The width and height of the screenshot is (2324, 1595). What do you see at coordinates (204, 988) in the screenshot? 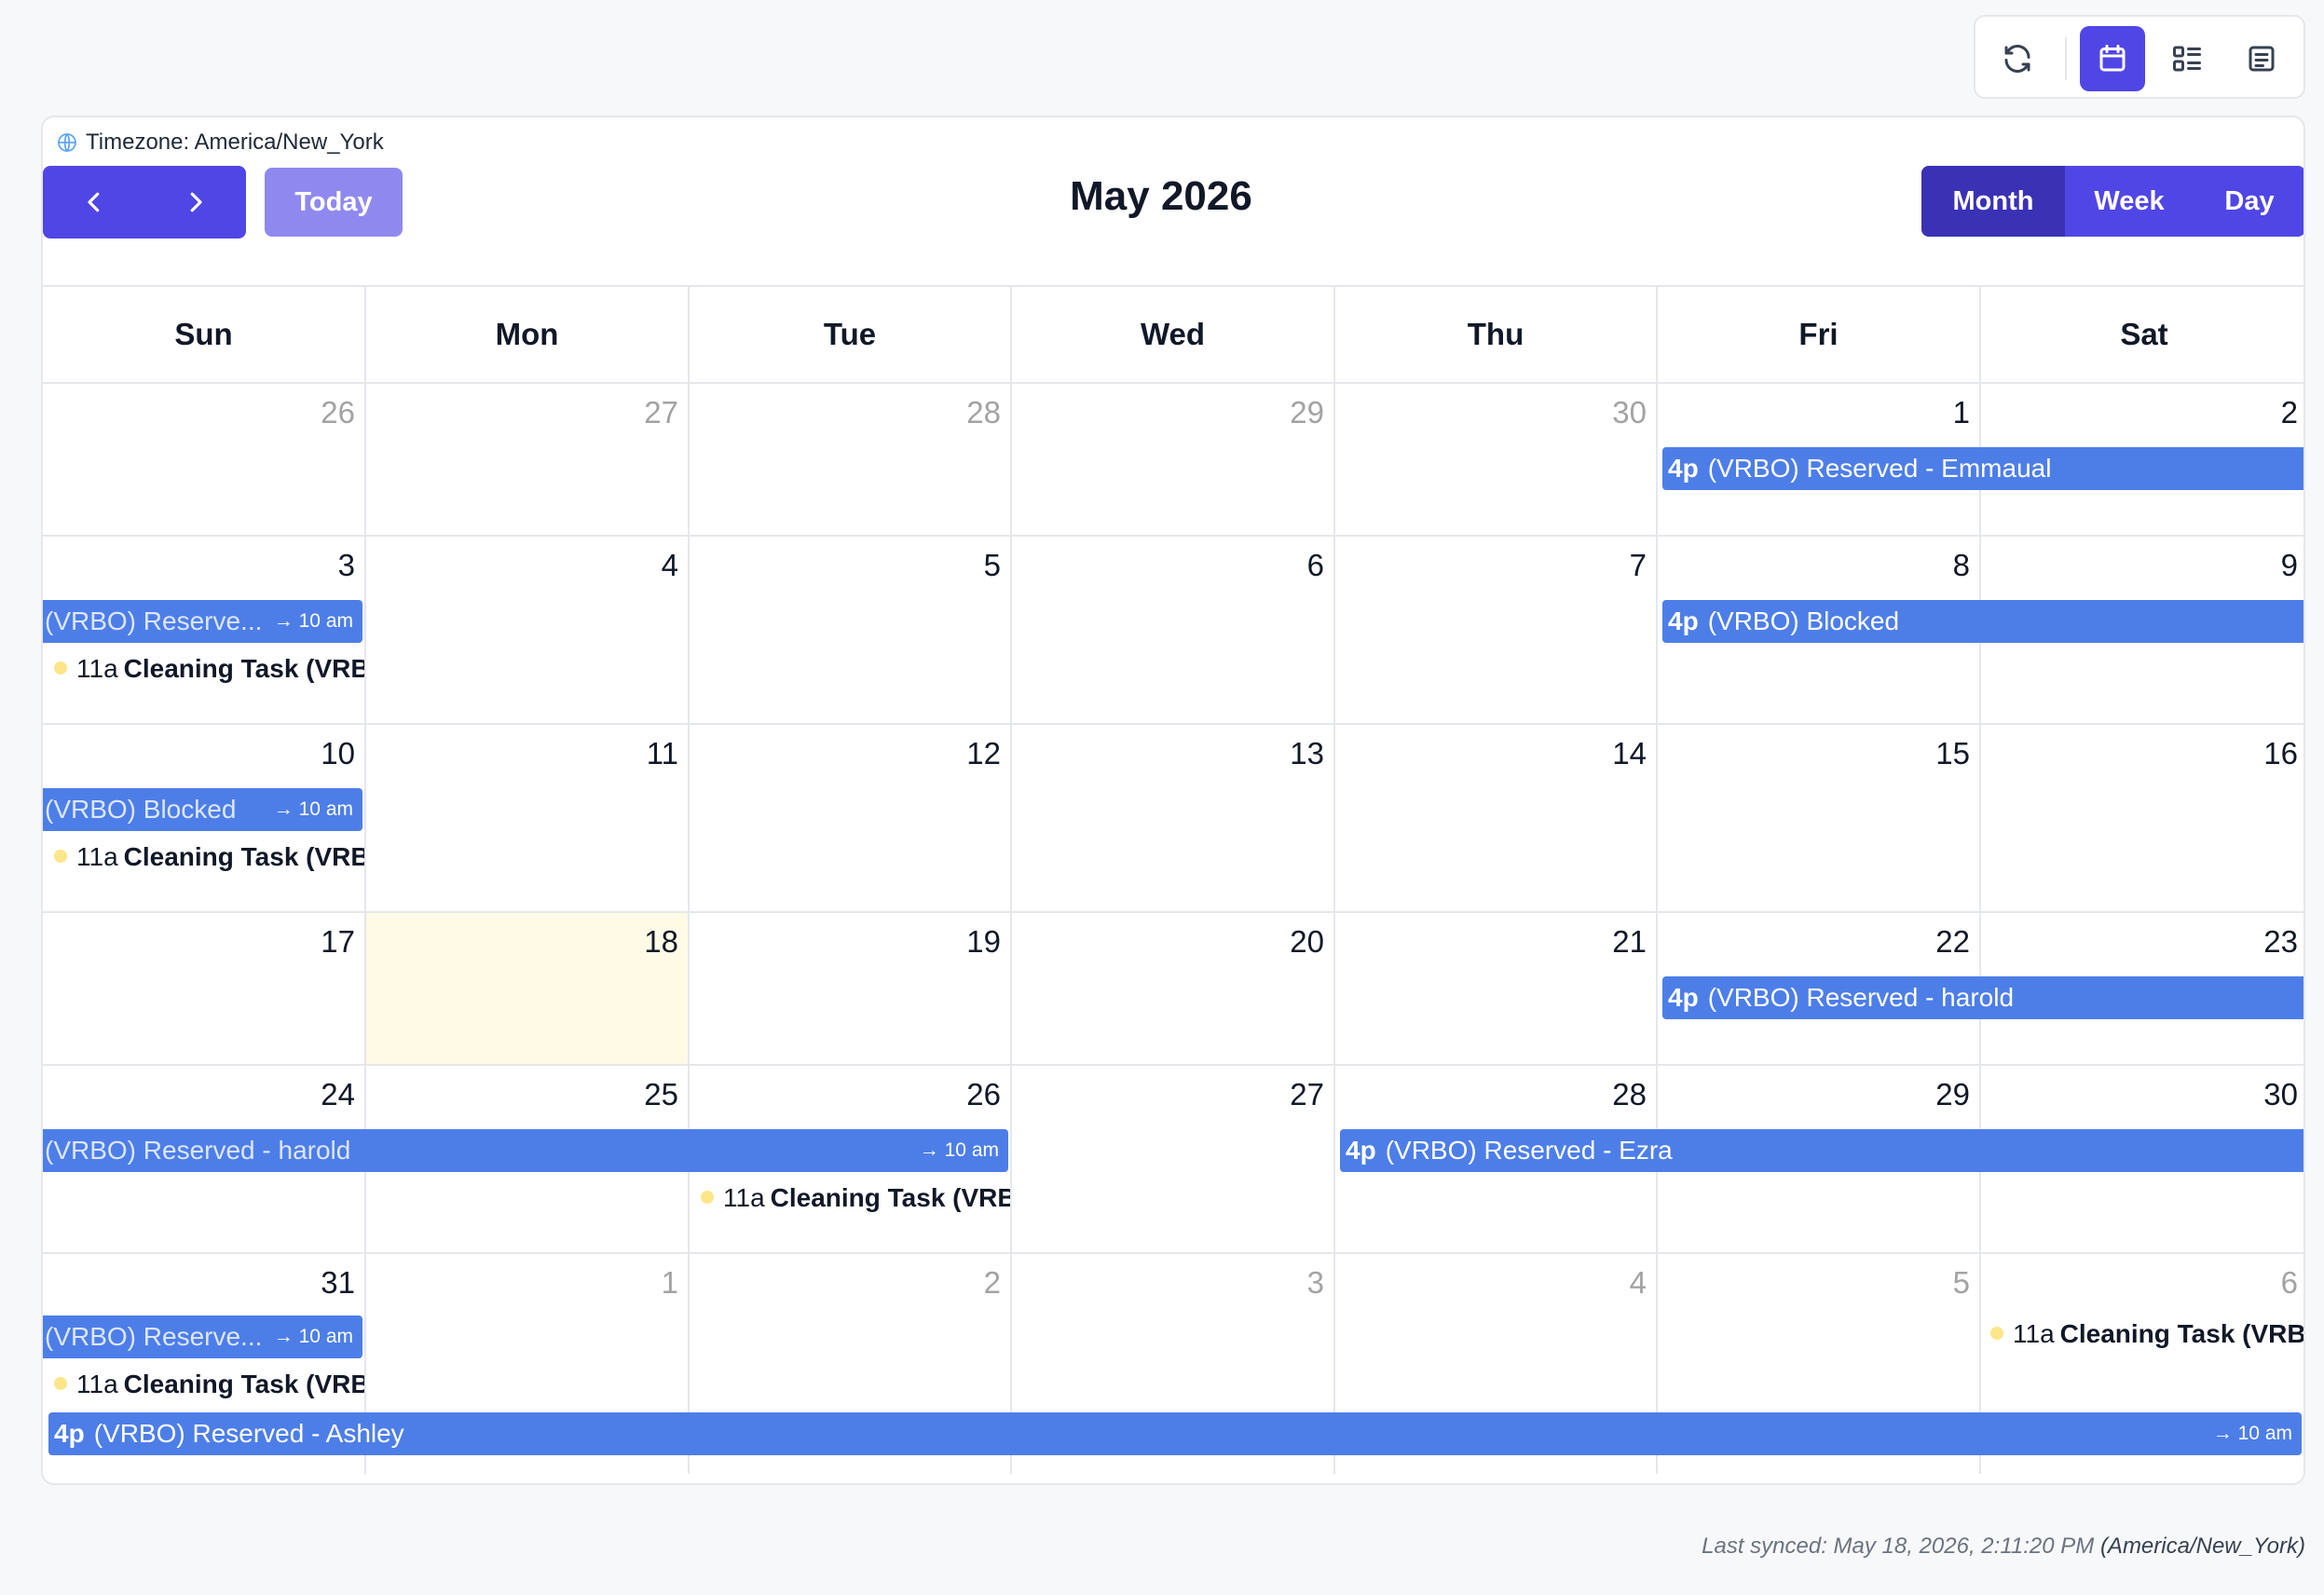
I see `day-cell: 17` at bounding box center [204, 988].